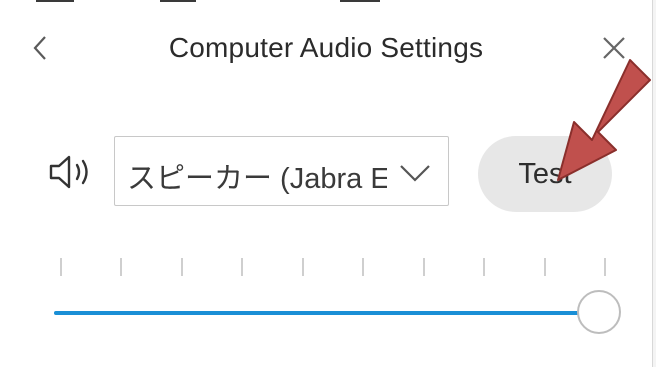 The height and width of the screenshot is (367, 656). I want to click on volume-slider, so click(338, 314).